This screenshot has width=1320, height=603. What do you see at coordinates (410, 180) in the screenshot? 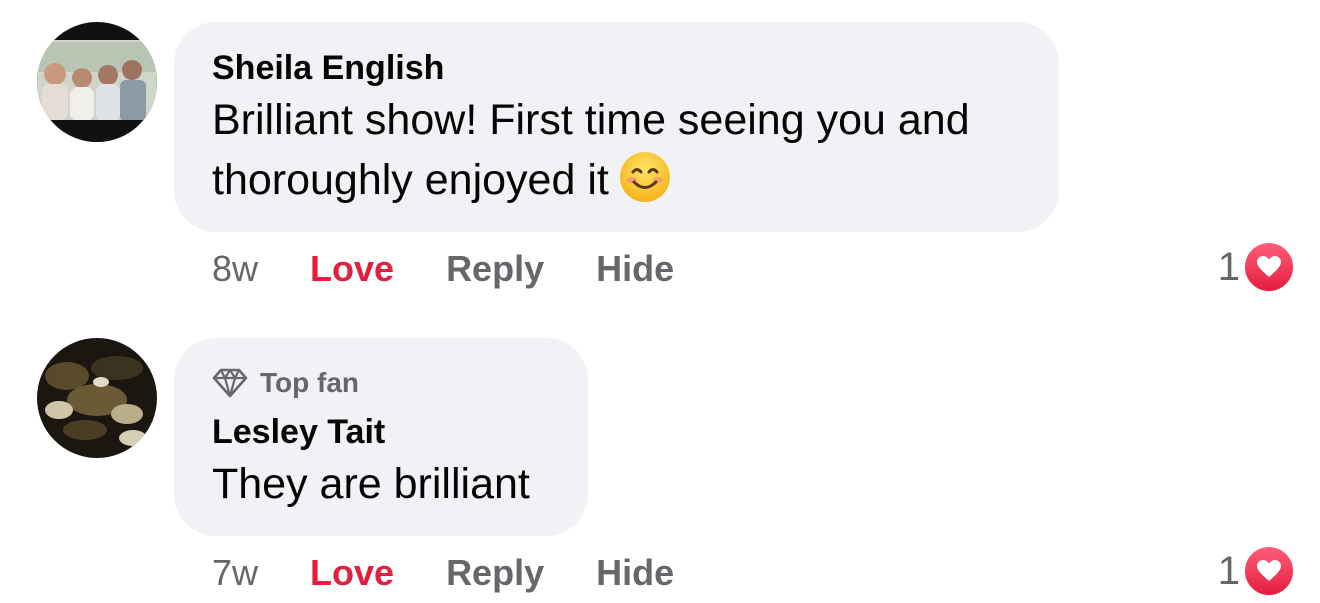
I see `comment-text-segment: thoroughly enjoyed it` at bounding box center [410, 180].